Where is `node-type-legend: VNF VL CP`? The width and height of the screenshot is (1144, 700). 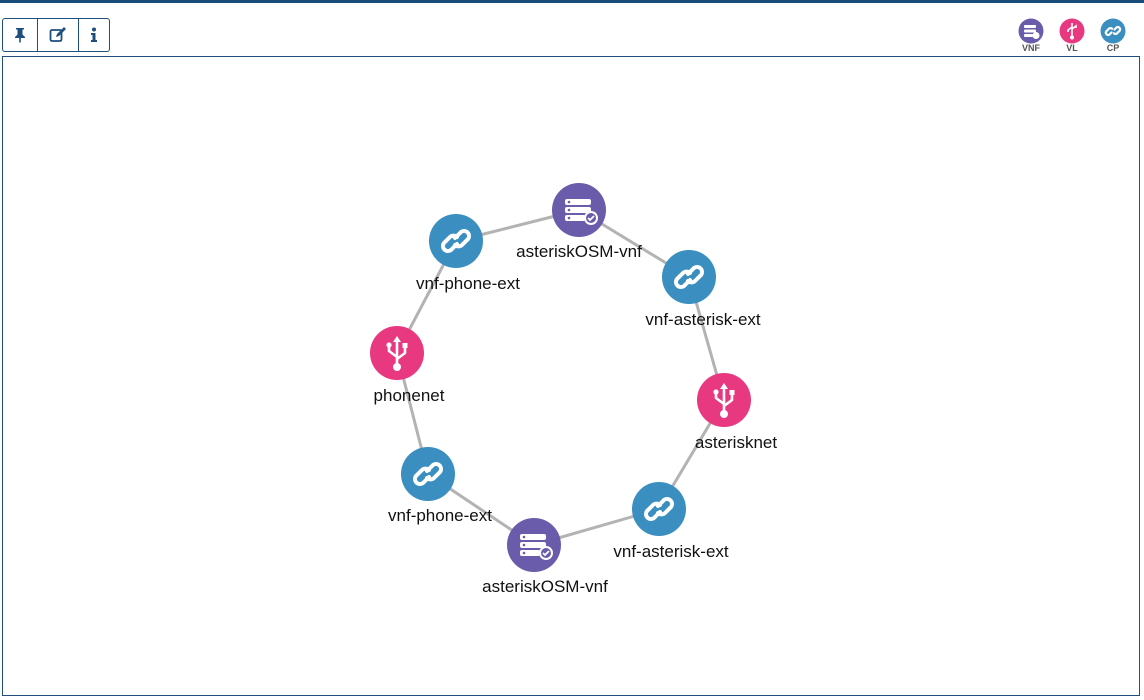 node-type-legend: VNF VL CP is located at coordinates (1079, 38).